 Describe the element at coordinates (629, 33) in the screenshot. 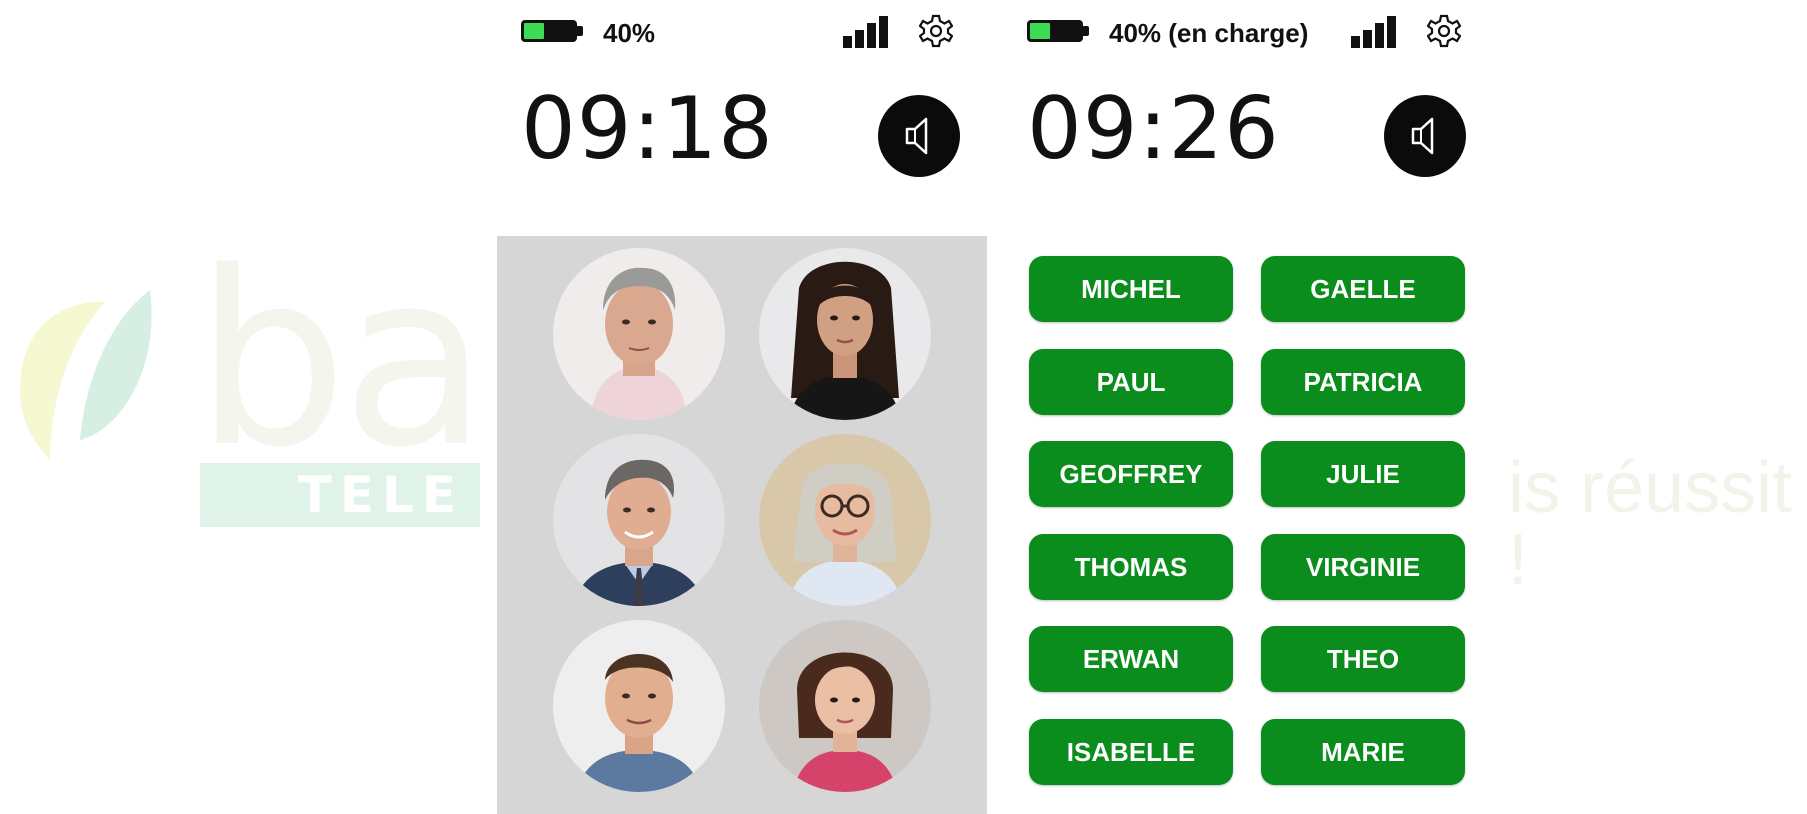

I see `battery-percent: 40%` at that location.